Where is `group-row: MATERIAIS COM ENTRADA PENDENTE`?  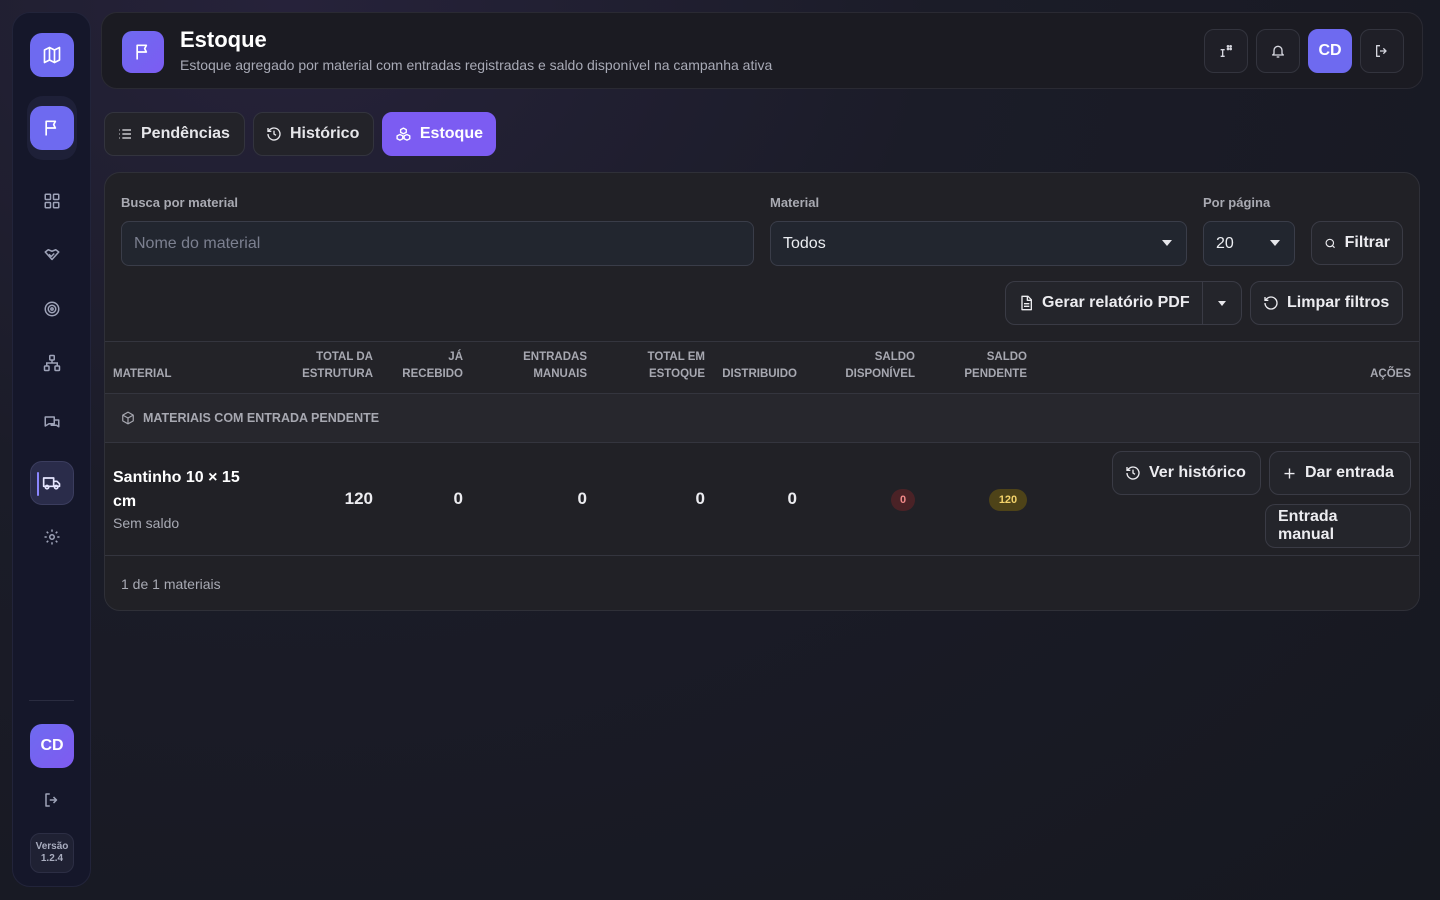
group-row: MATERIAIS COM ENTRADA PENDENTE is located at coordinates (762, 418).